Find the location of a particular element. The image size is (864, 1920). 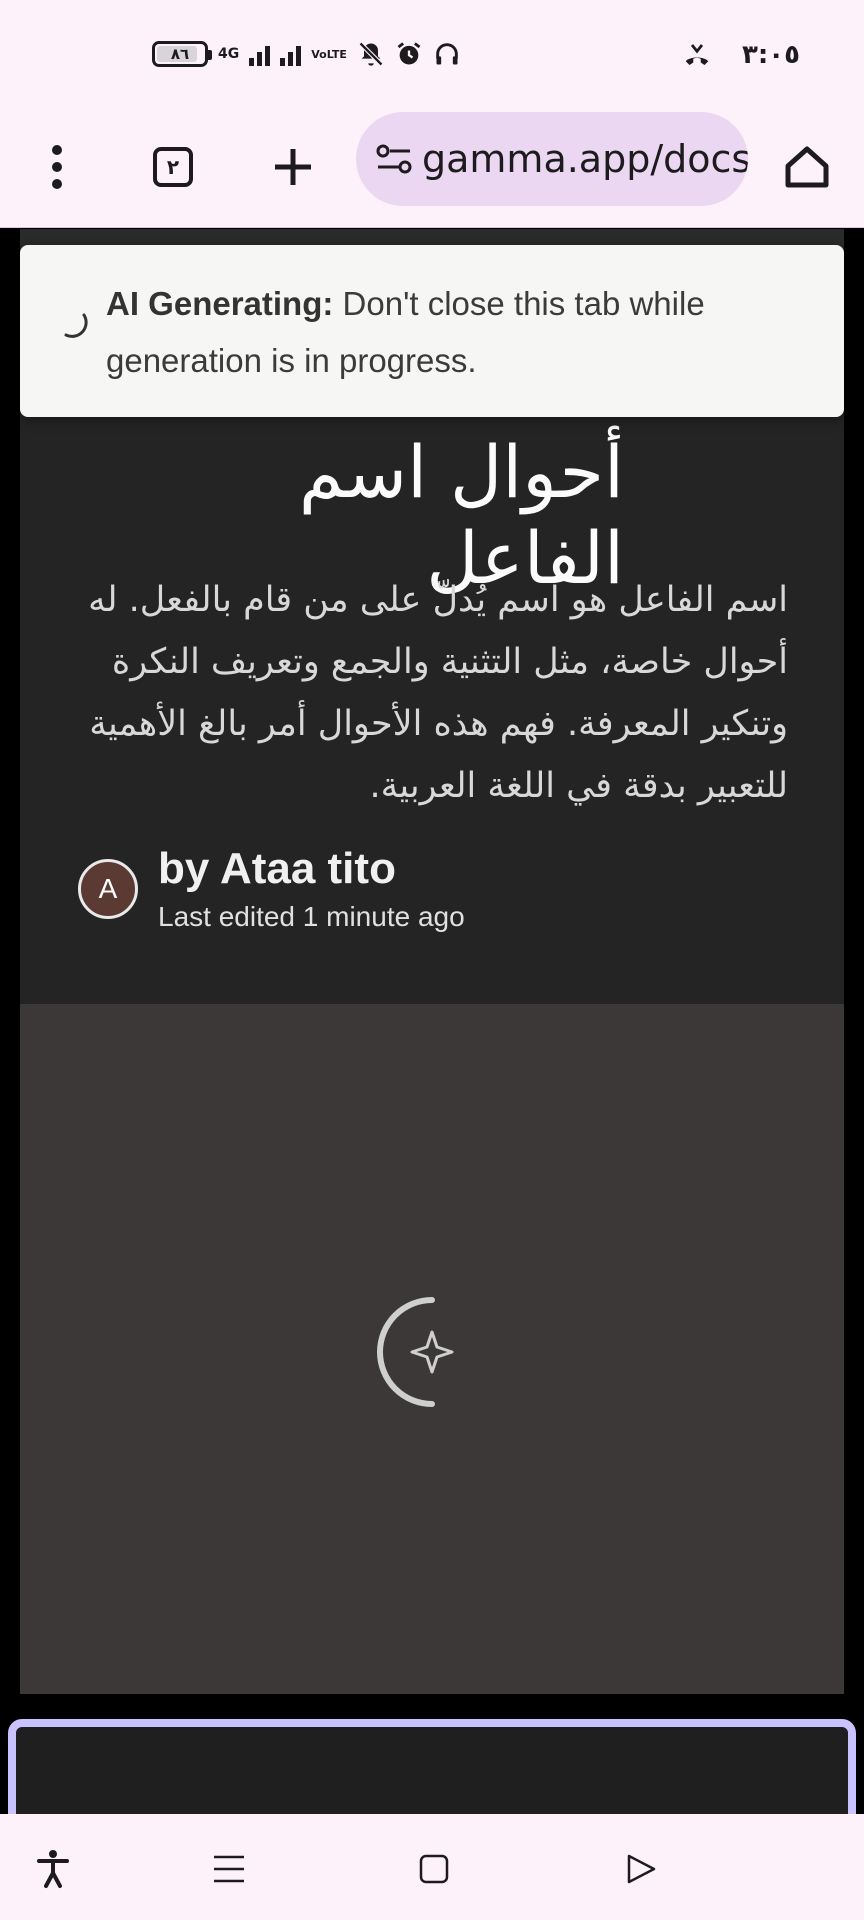

clock: ٣:٠٥ is located at coordinates (770, 55).